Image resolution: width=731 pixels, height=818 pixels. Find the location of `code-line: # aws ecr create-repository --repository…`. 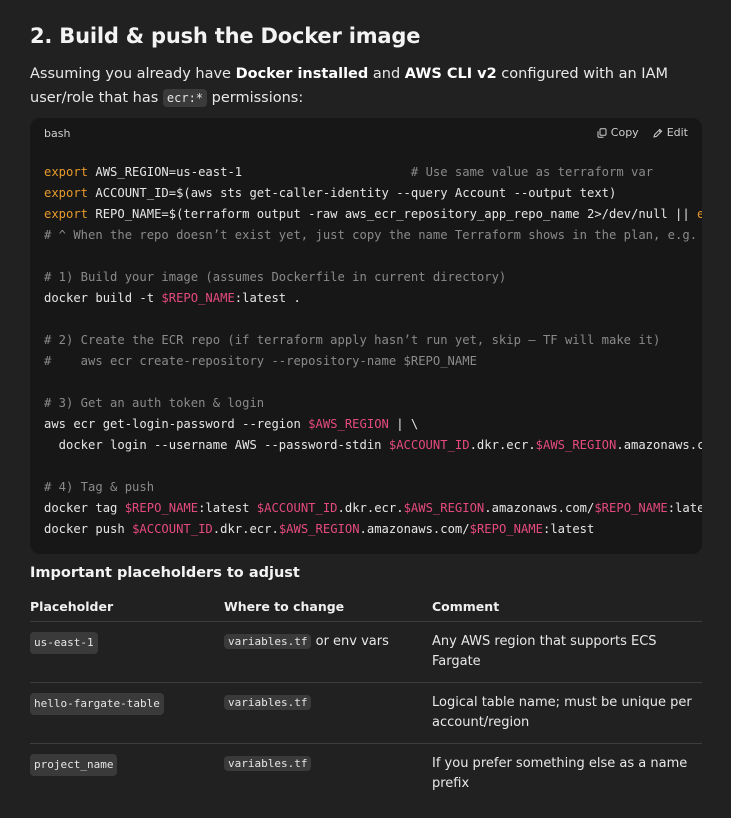

code-line: # aws ecr create-repository --repository… is located at coordinates (373, 361).